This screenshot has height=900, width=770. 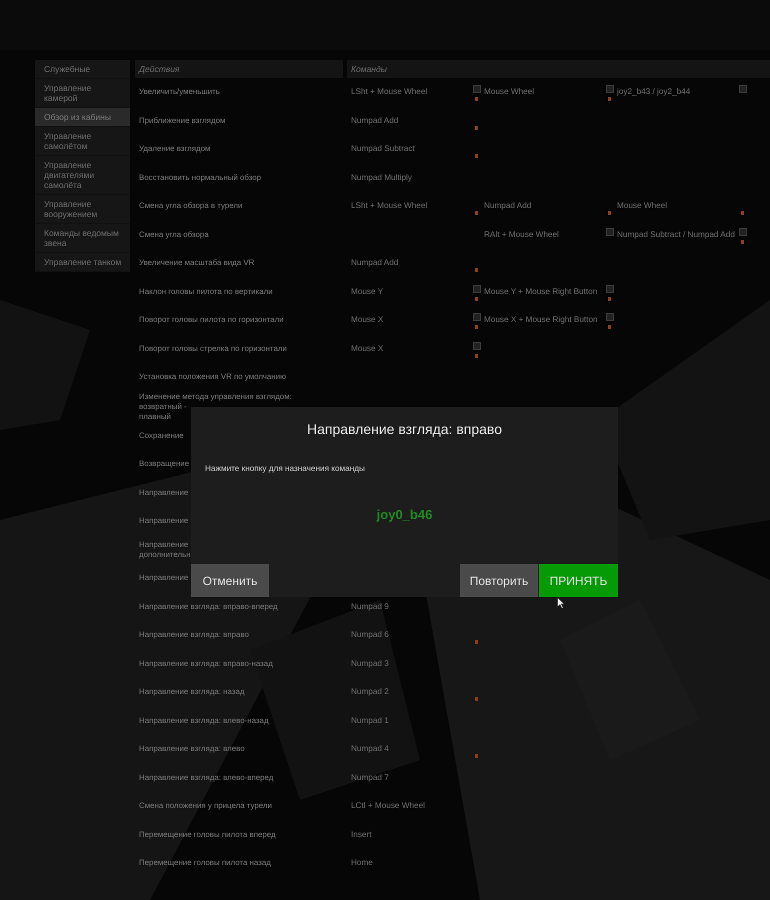 I want to click on key-binding: Numpad 1, so click(x=412, y=721).